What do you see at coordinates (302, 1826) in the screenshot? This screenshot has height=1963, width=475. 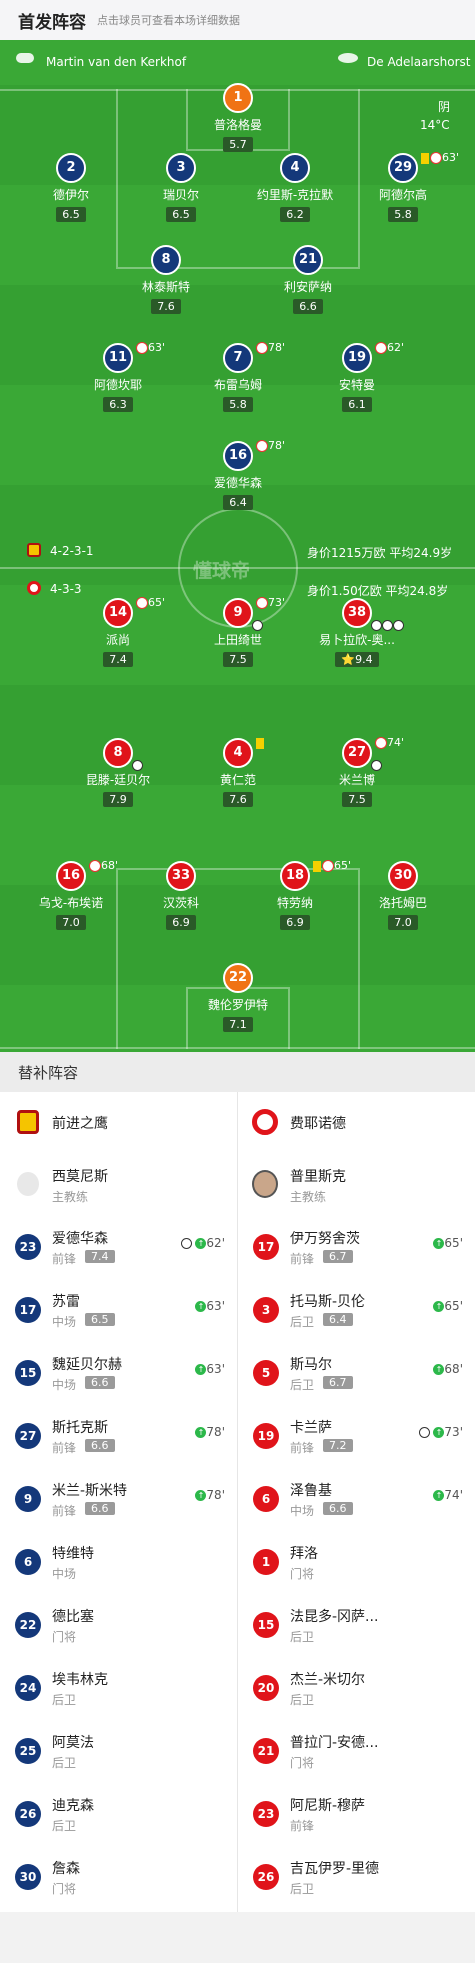 I see `sub-position: 前锋` at bounding box center [302, 1826].